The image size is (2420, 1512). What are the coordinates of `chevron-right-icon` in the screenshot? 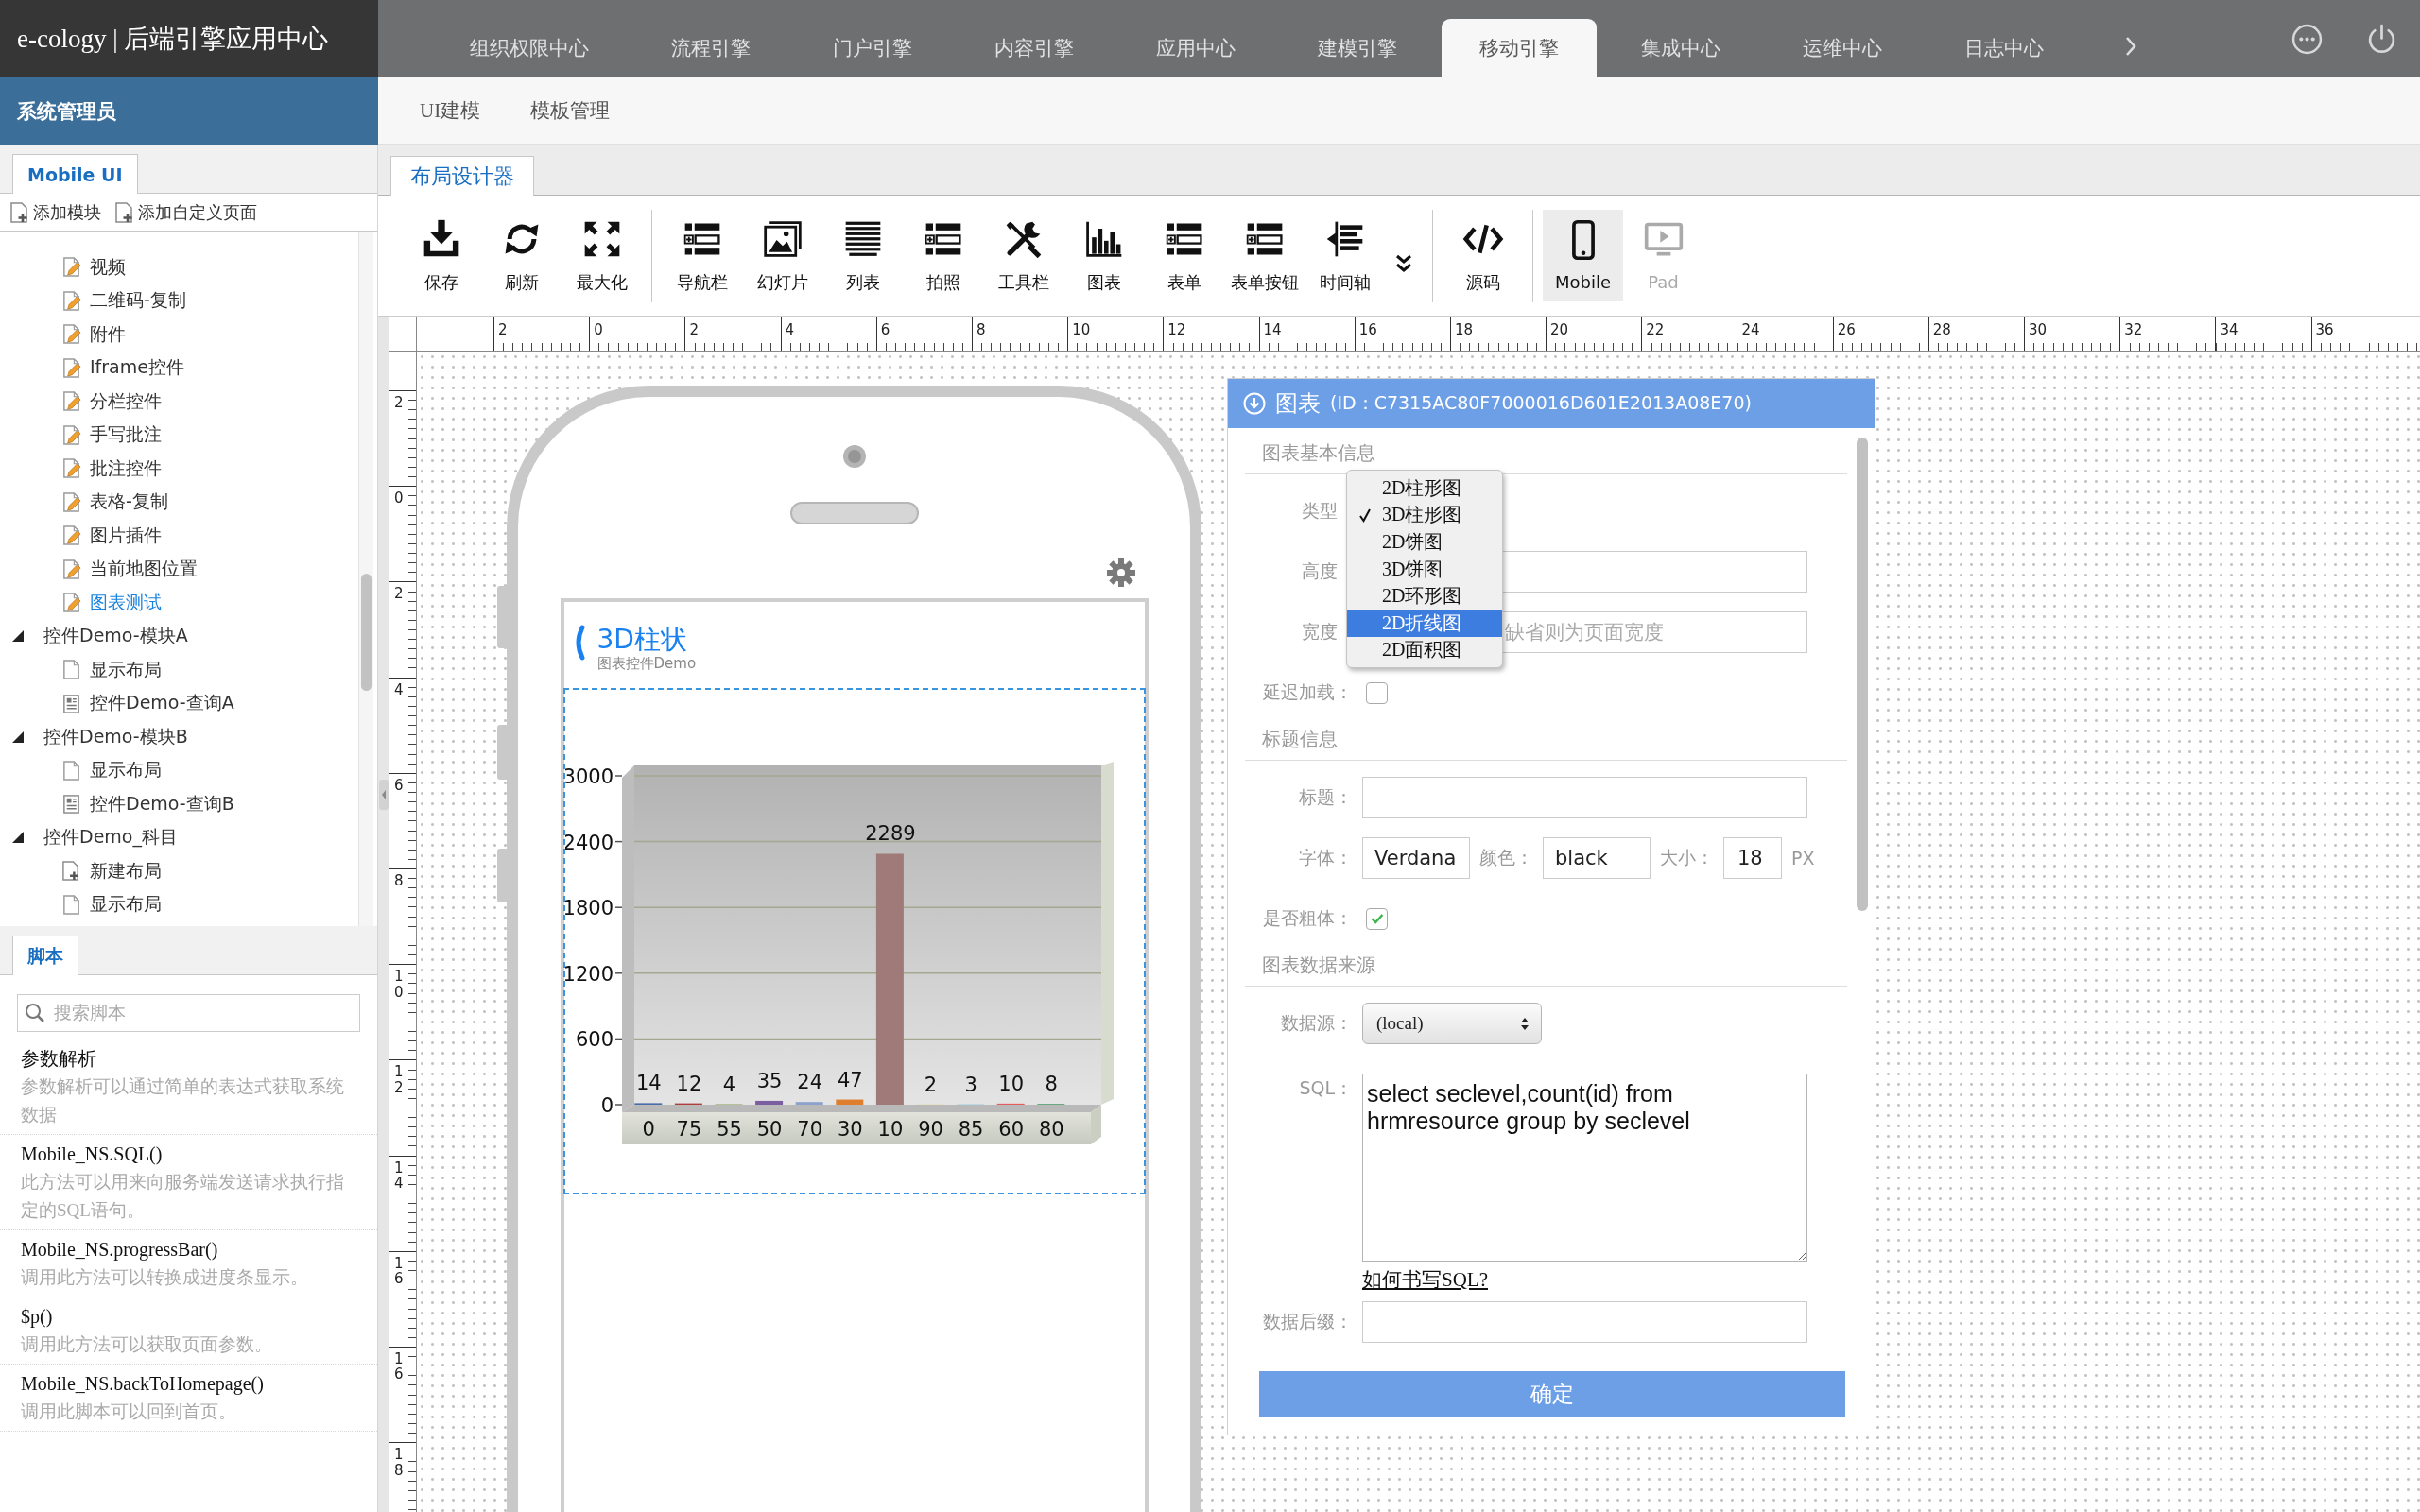 It's located at (2131, 46).